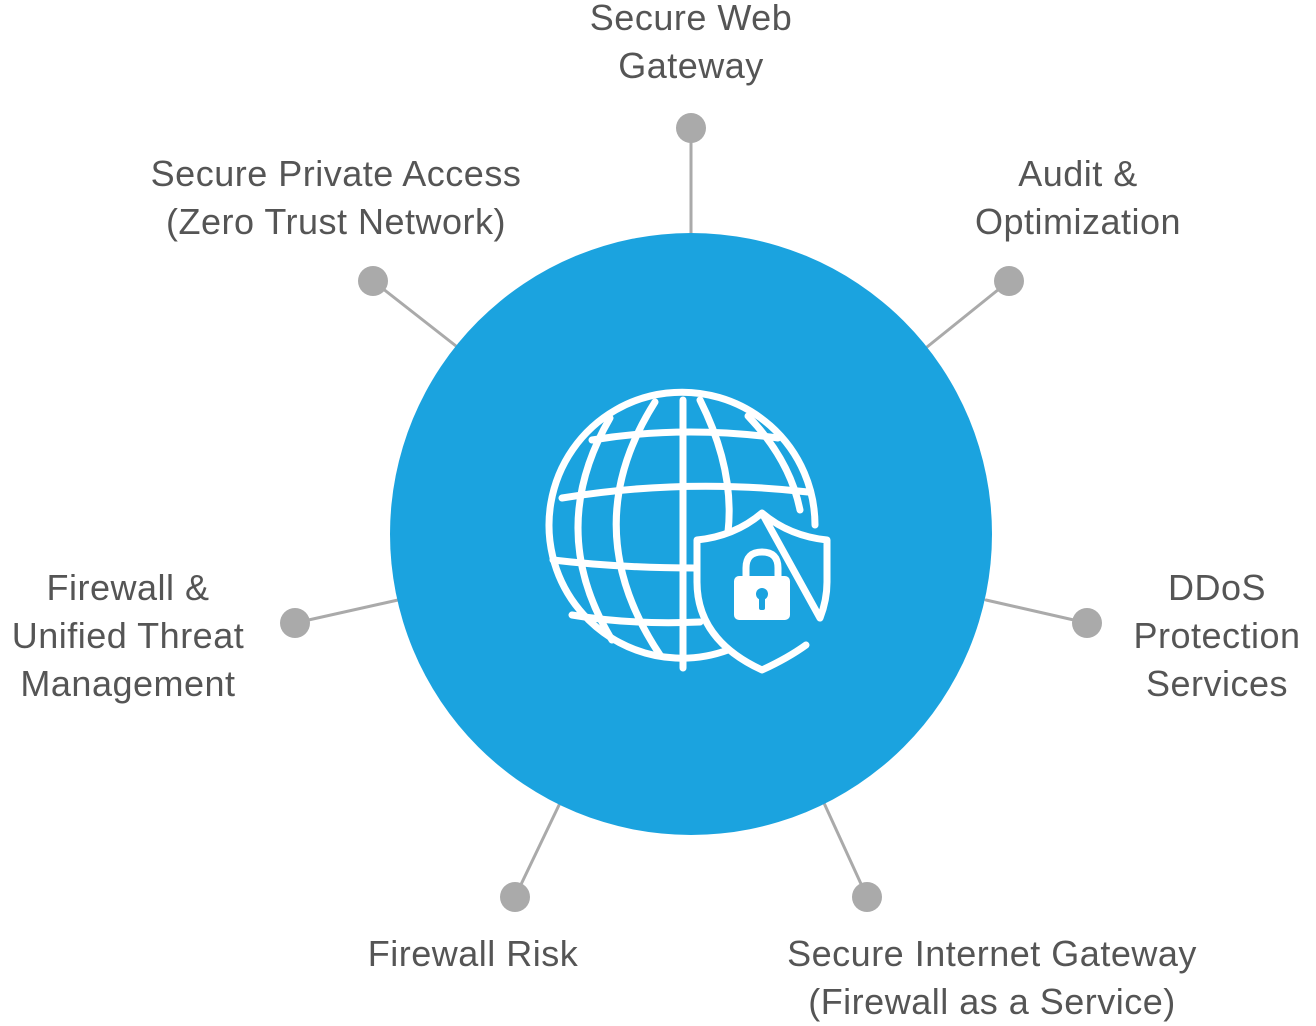  I want to click on label-firewall-risk: Firewall Risk, so click(473, 954).